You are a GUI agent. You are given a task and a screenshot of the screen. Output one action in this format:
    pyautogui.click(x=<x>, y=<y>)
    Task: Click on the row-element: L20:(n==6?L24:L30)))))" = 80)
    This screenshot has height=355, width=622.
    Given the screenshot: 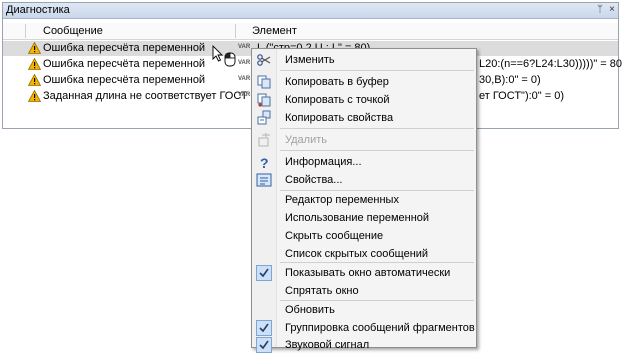 What is the action you would take?
    pyautogui.click(x=550, y=64)
    